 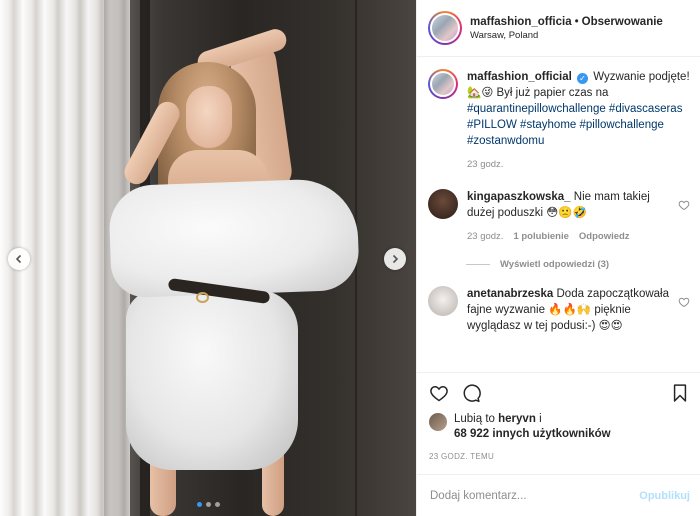 I want to click on bookmark-icon, so click(x=680, y=393).